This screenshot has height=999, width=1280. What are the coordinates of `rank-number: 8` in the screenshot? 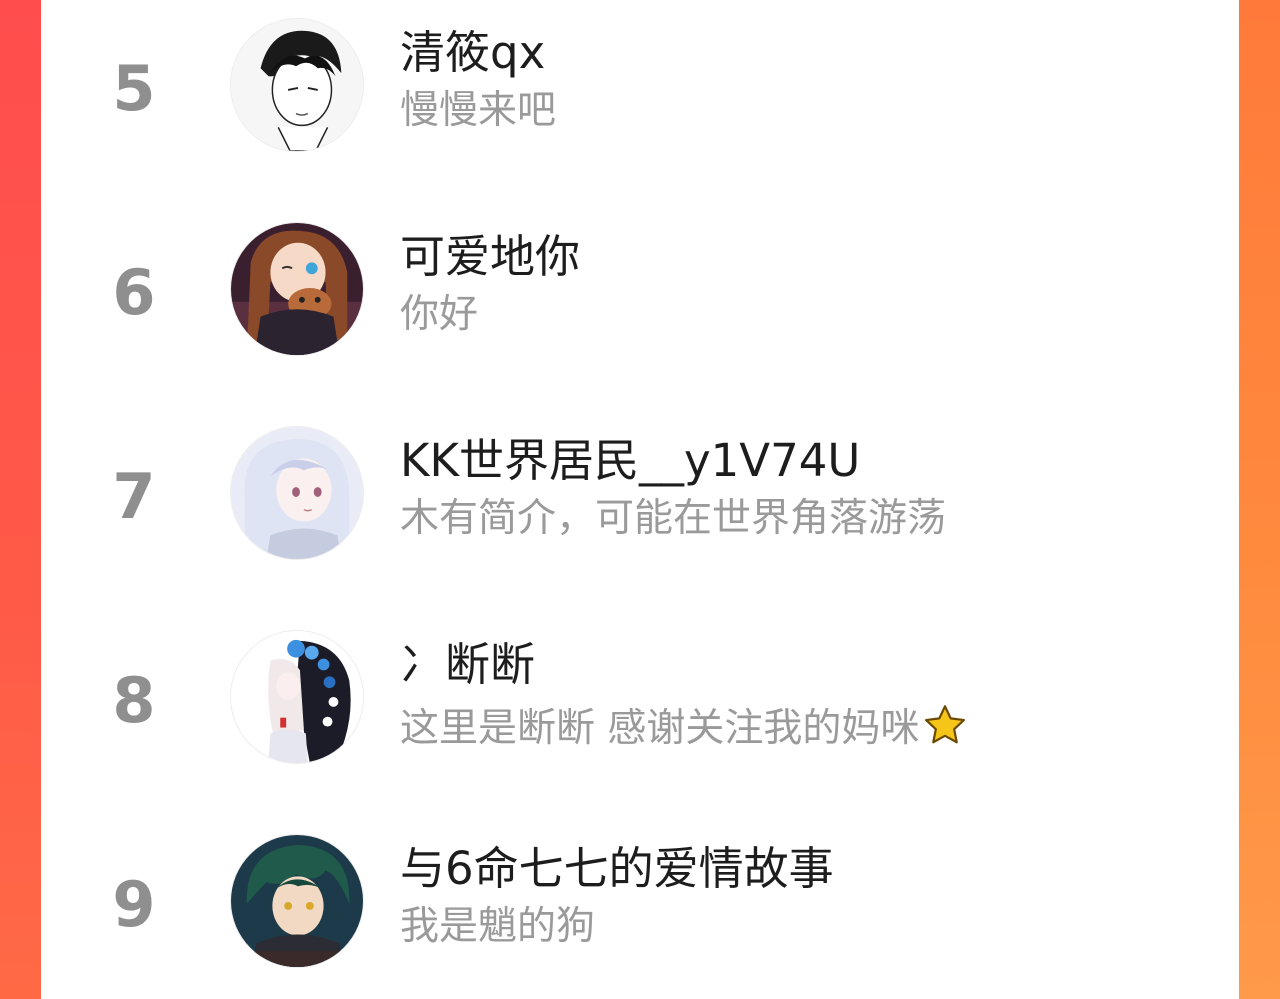 It's located at (134, 700).